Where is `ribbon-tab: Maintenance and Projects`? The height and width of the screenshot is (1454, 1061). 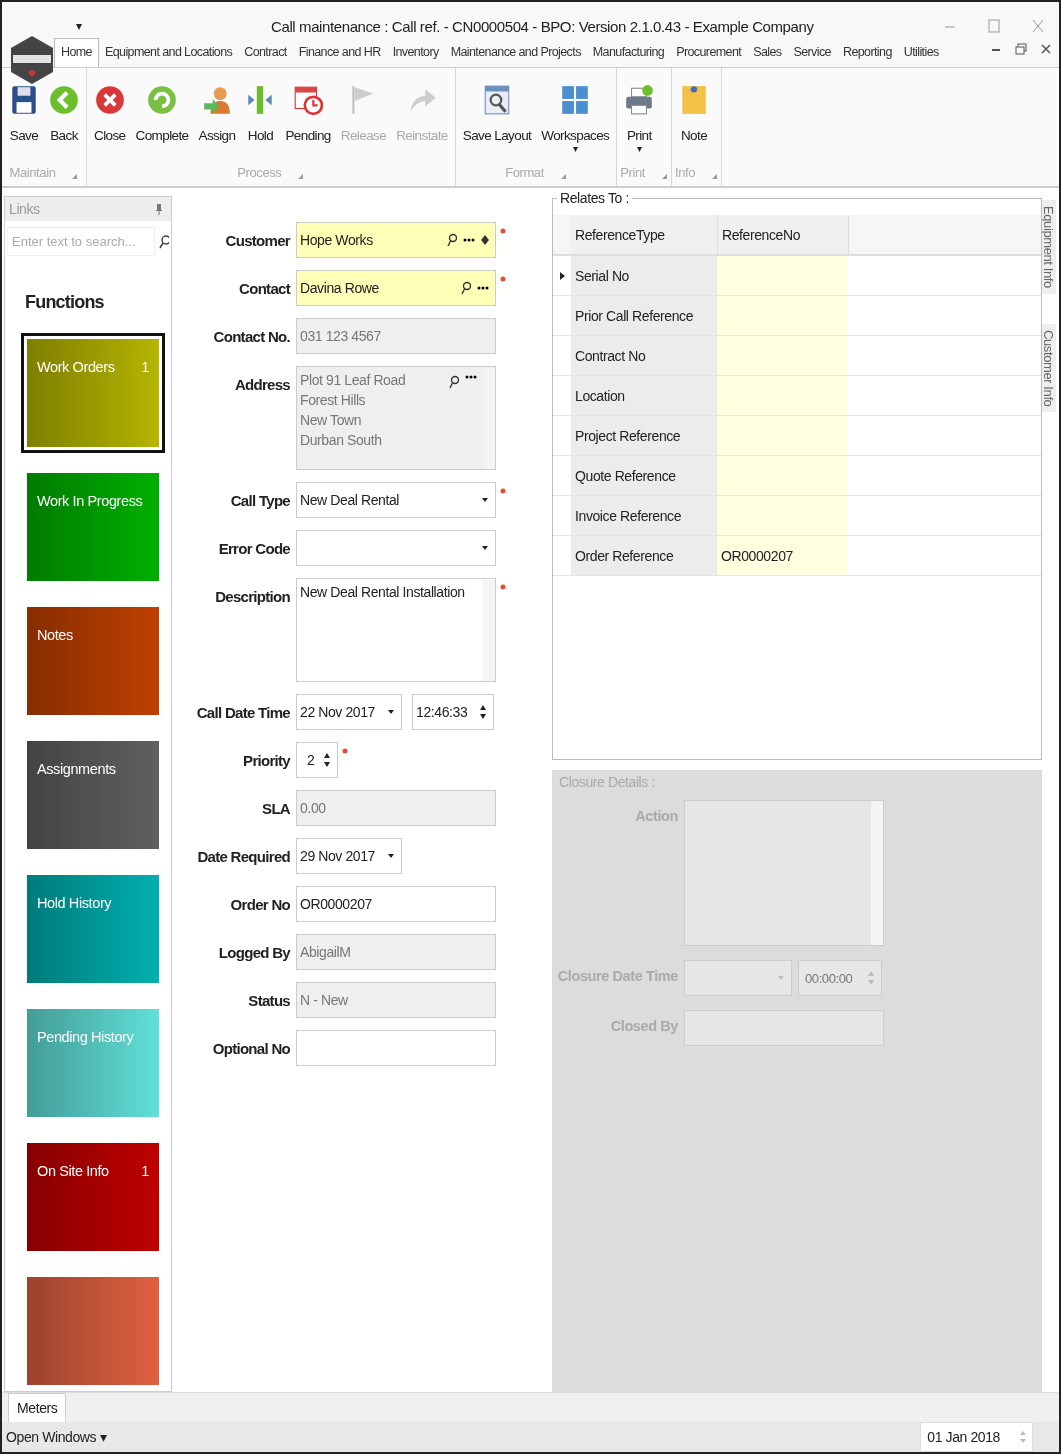 ribbon-tab: Maintenance and Projects is located at coordinates (515, 53).